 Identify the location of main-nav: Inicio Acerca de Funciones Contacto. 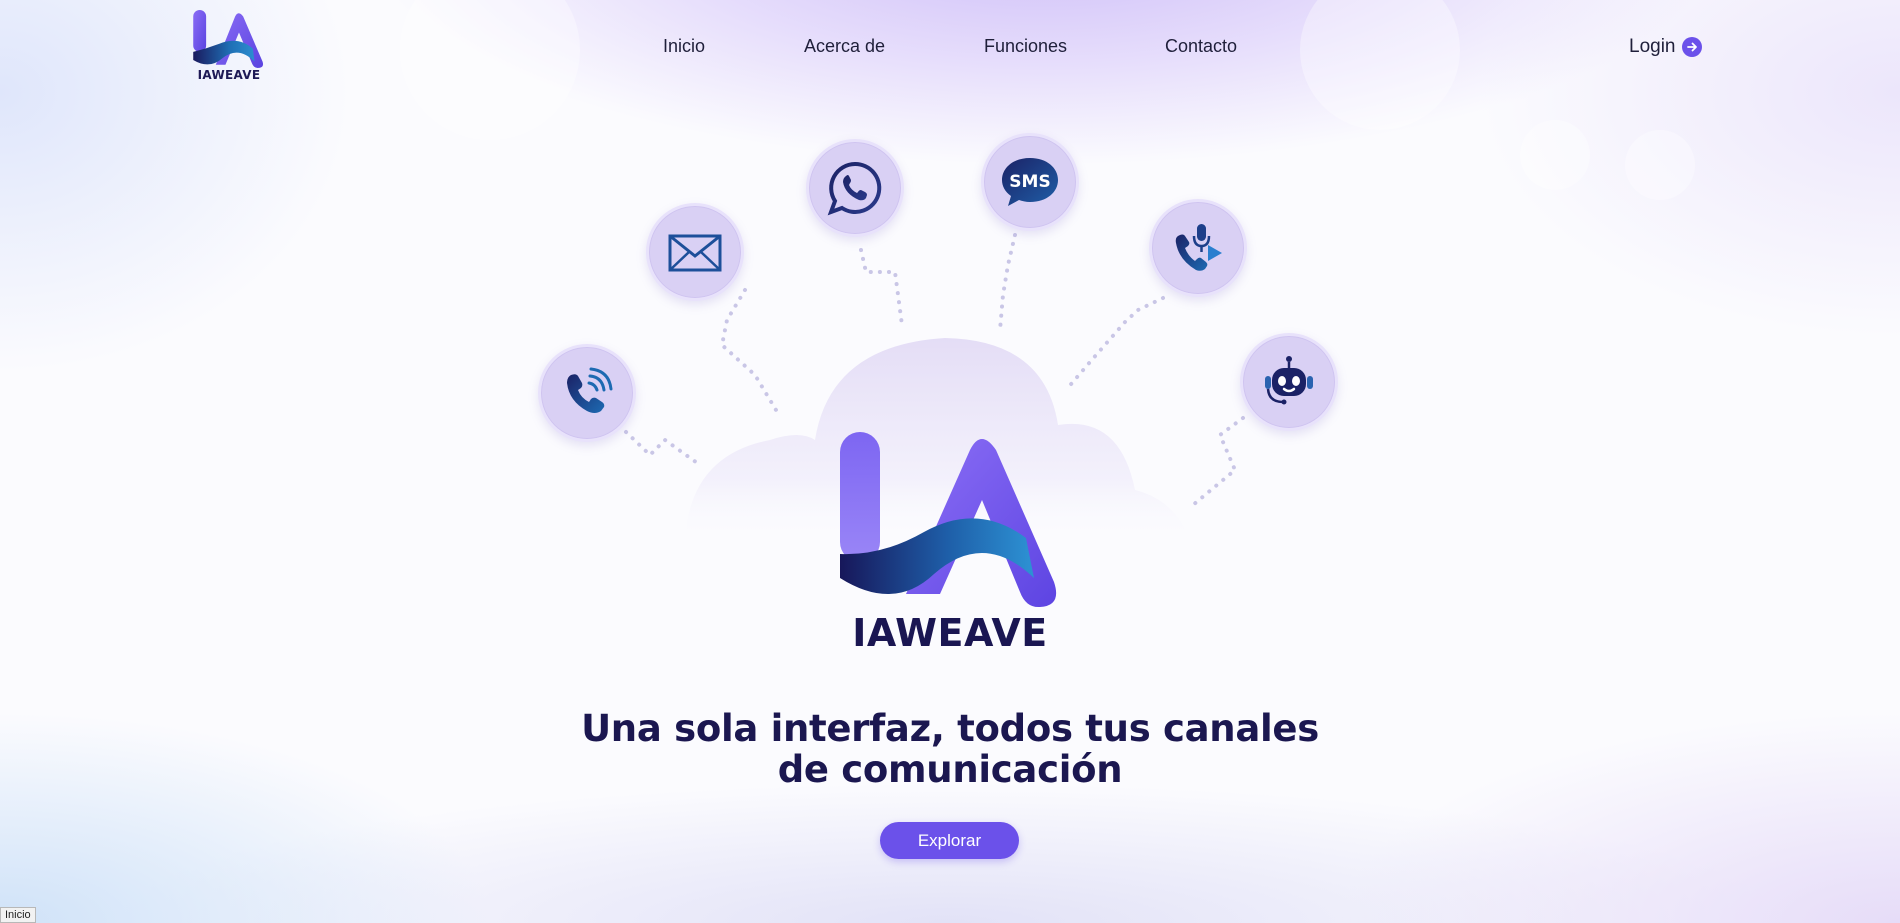
(950, 48).